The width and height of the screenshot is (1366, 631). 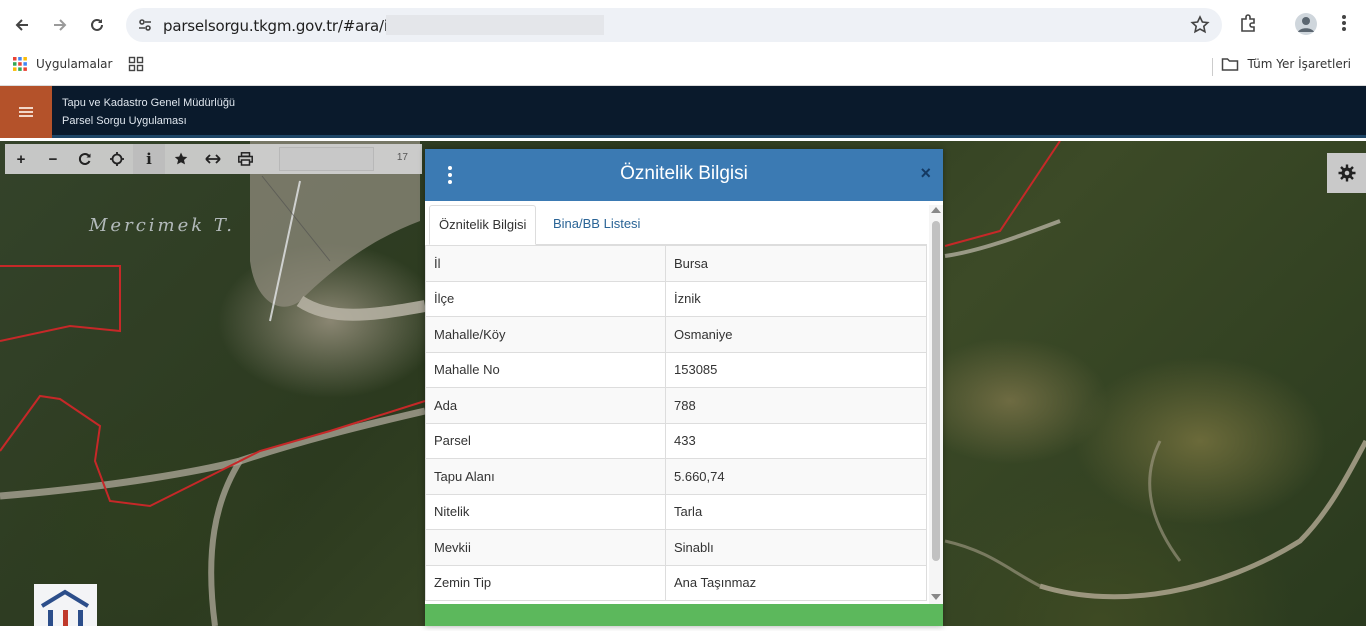 I want to click on refresh-icon, so click(x=85, y=159).